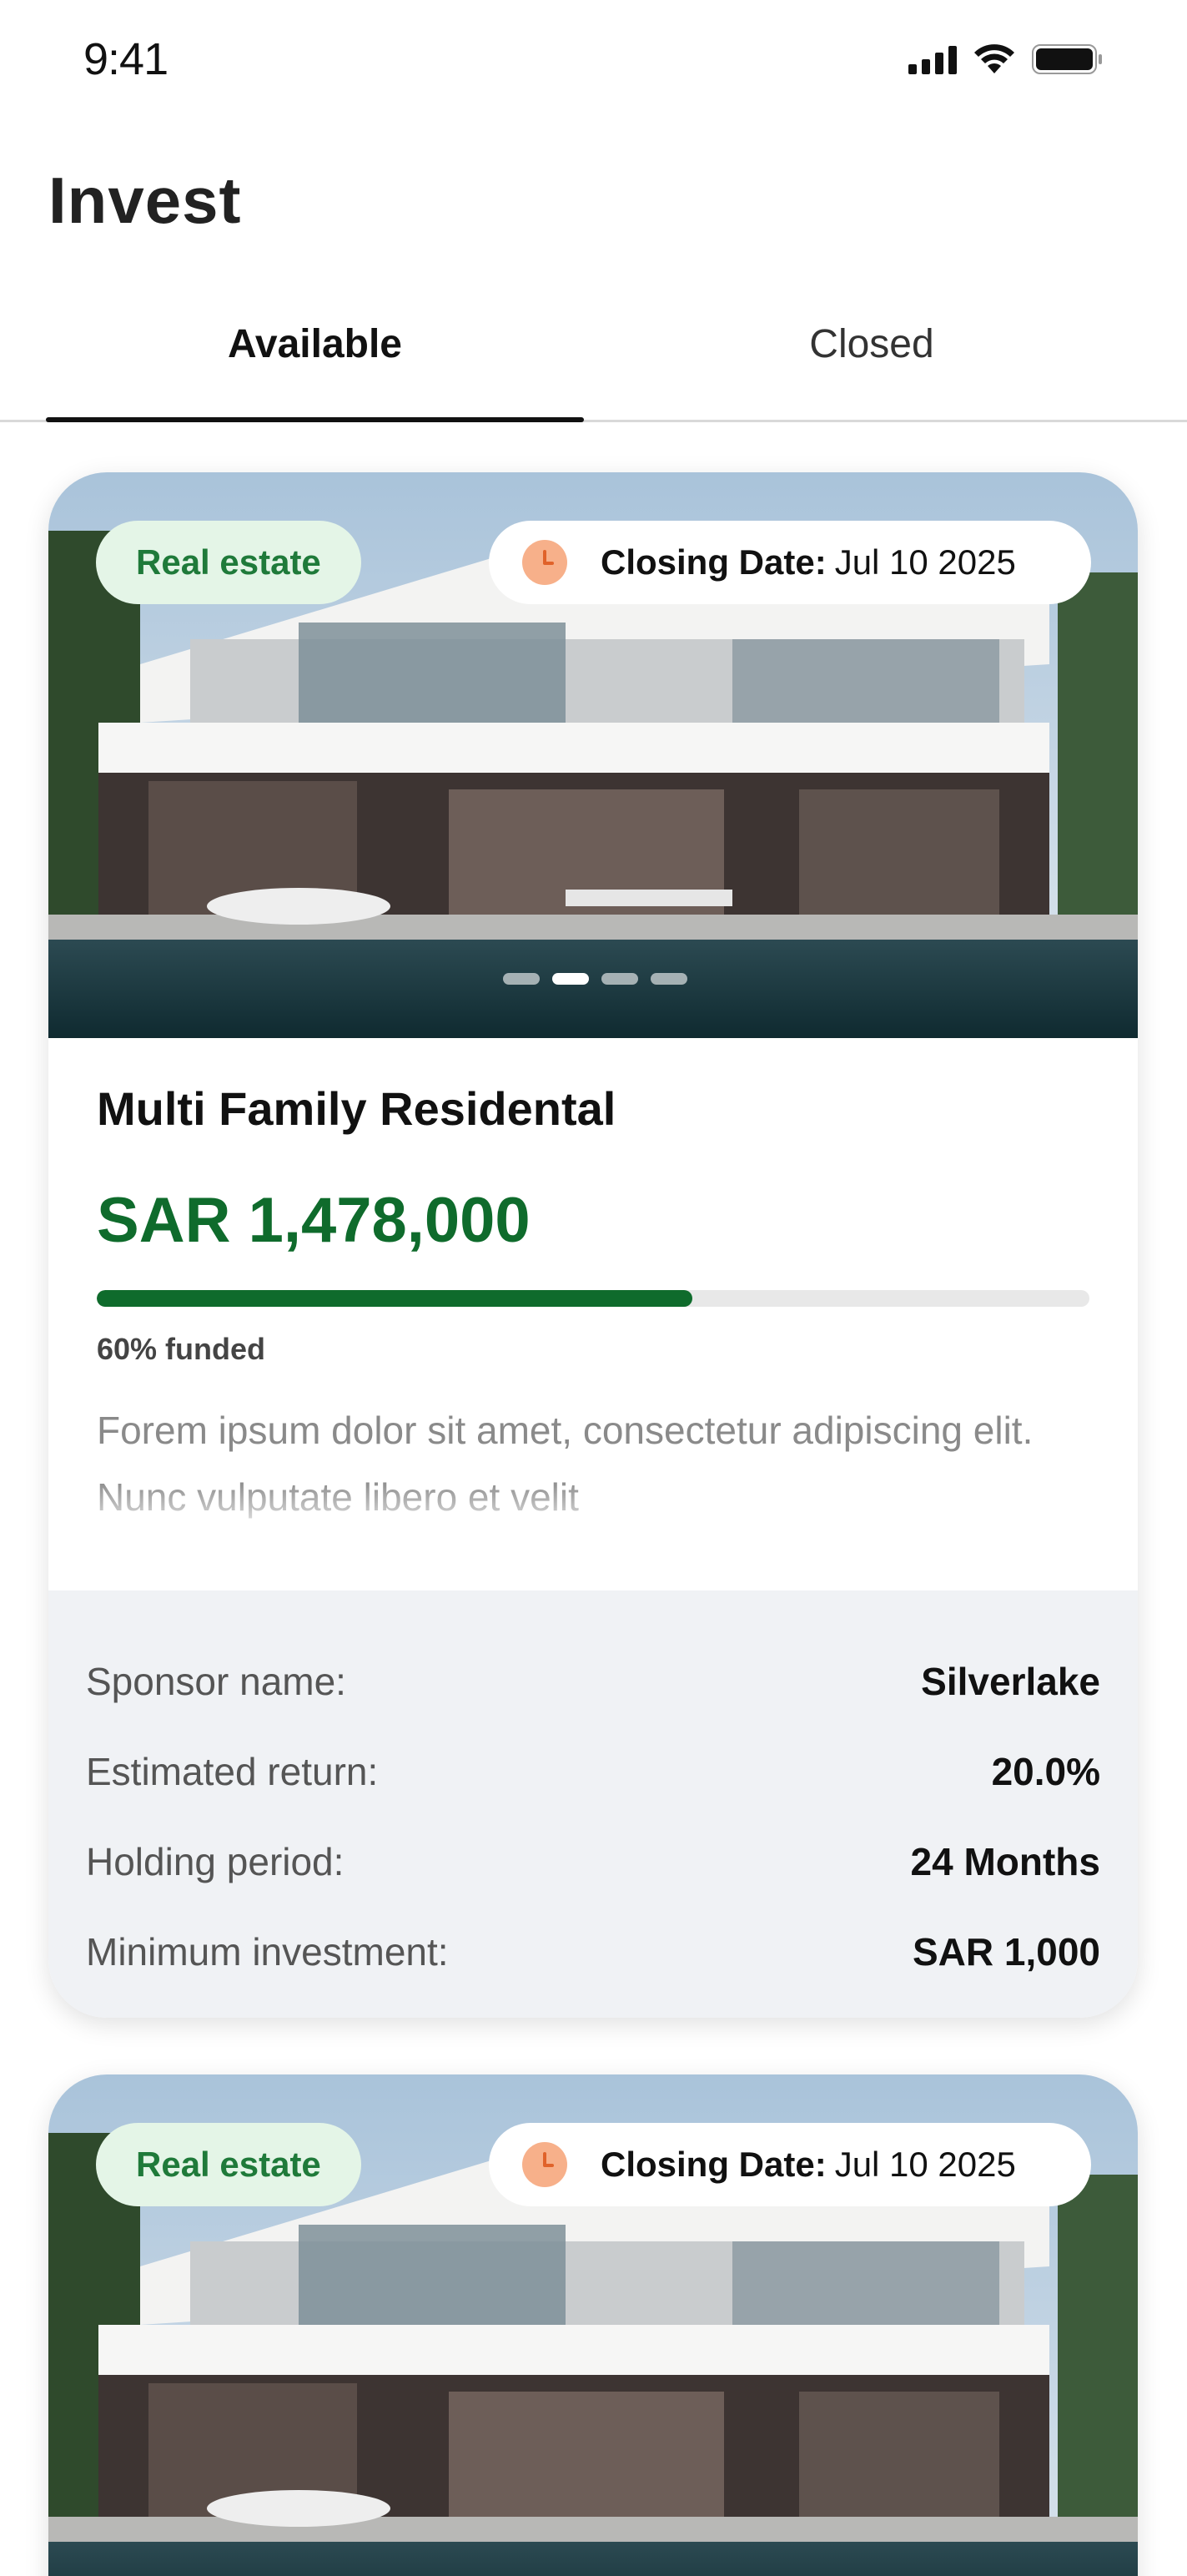  I want to click on detail-row-sponsor: Sponsor name: Silverlake, so click(593, 1681).